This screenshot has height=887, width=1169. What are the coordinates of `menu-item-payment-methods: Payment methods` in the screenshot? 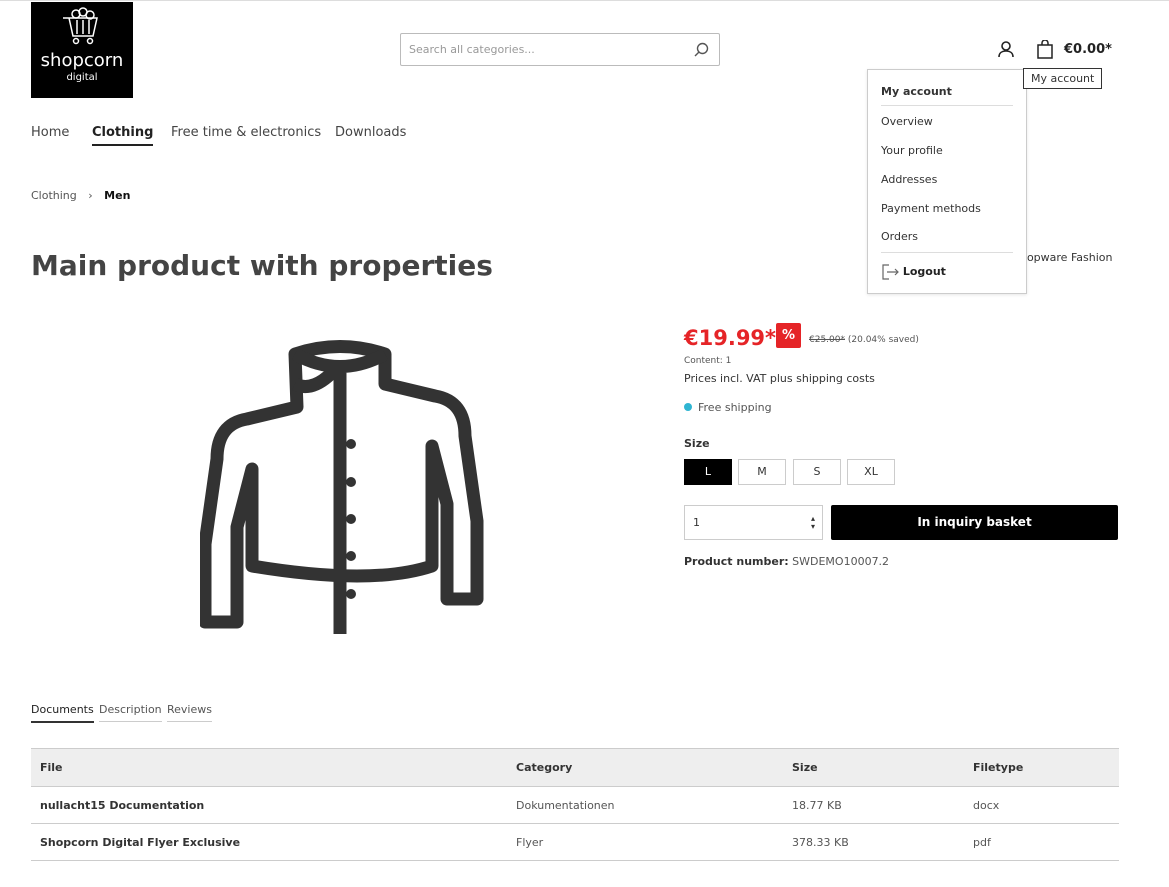 It's located at (931, 208).